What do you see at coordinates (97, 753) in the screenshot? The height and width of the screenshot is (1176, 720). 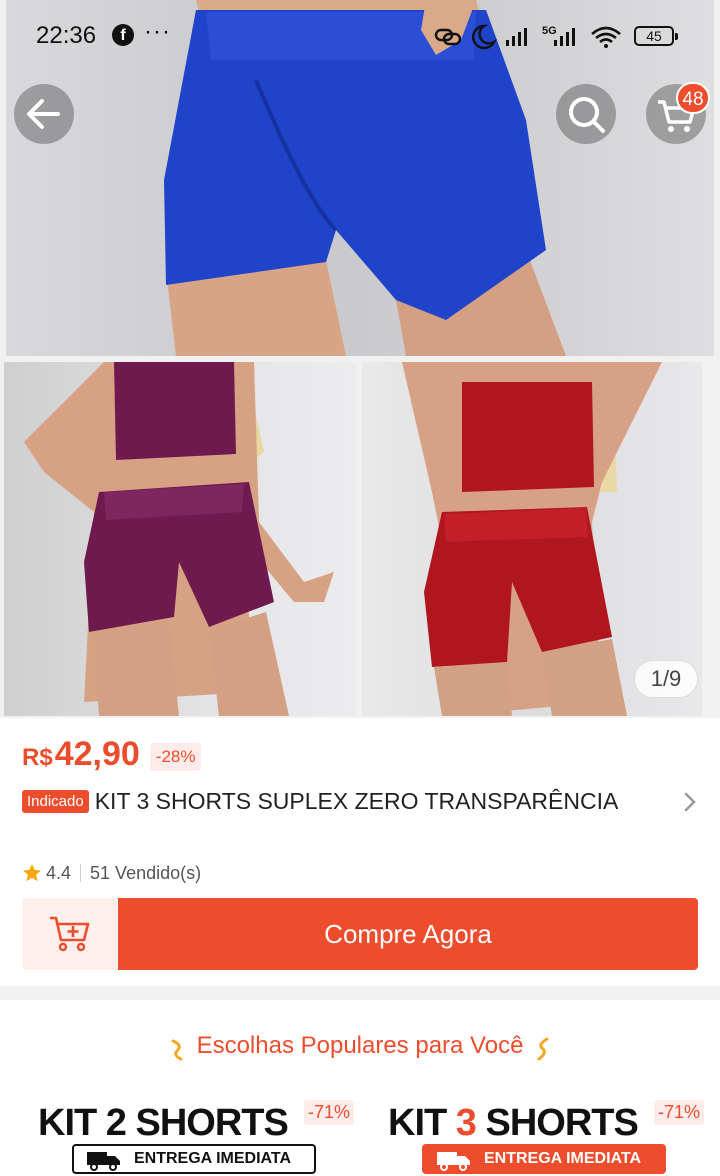 I see `product-price: 42,90` at bounding box center [97, 753].